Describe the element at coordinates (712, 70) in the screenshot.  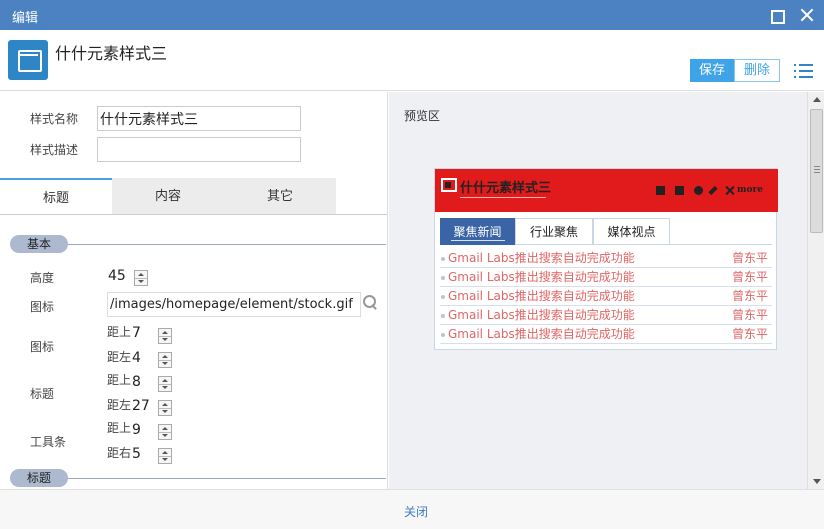
I see `save-button: 保存` at that location.